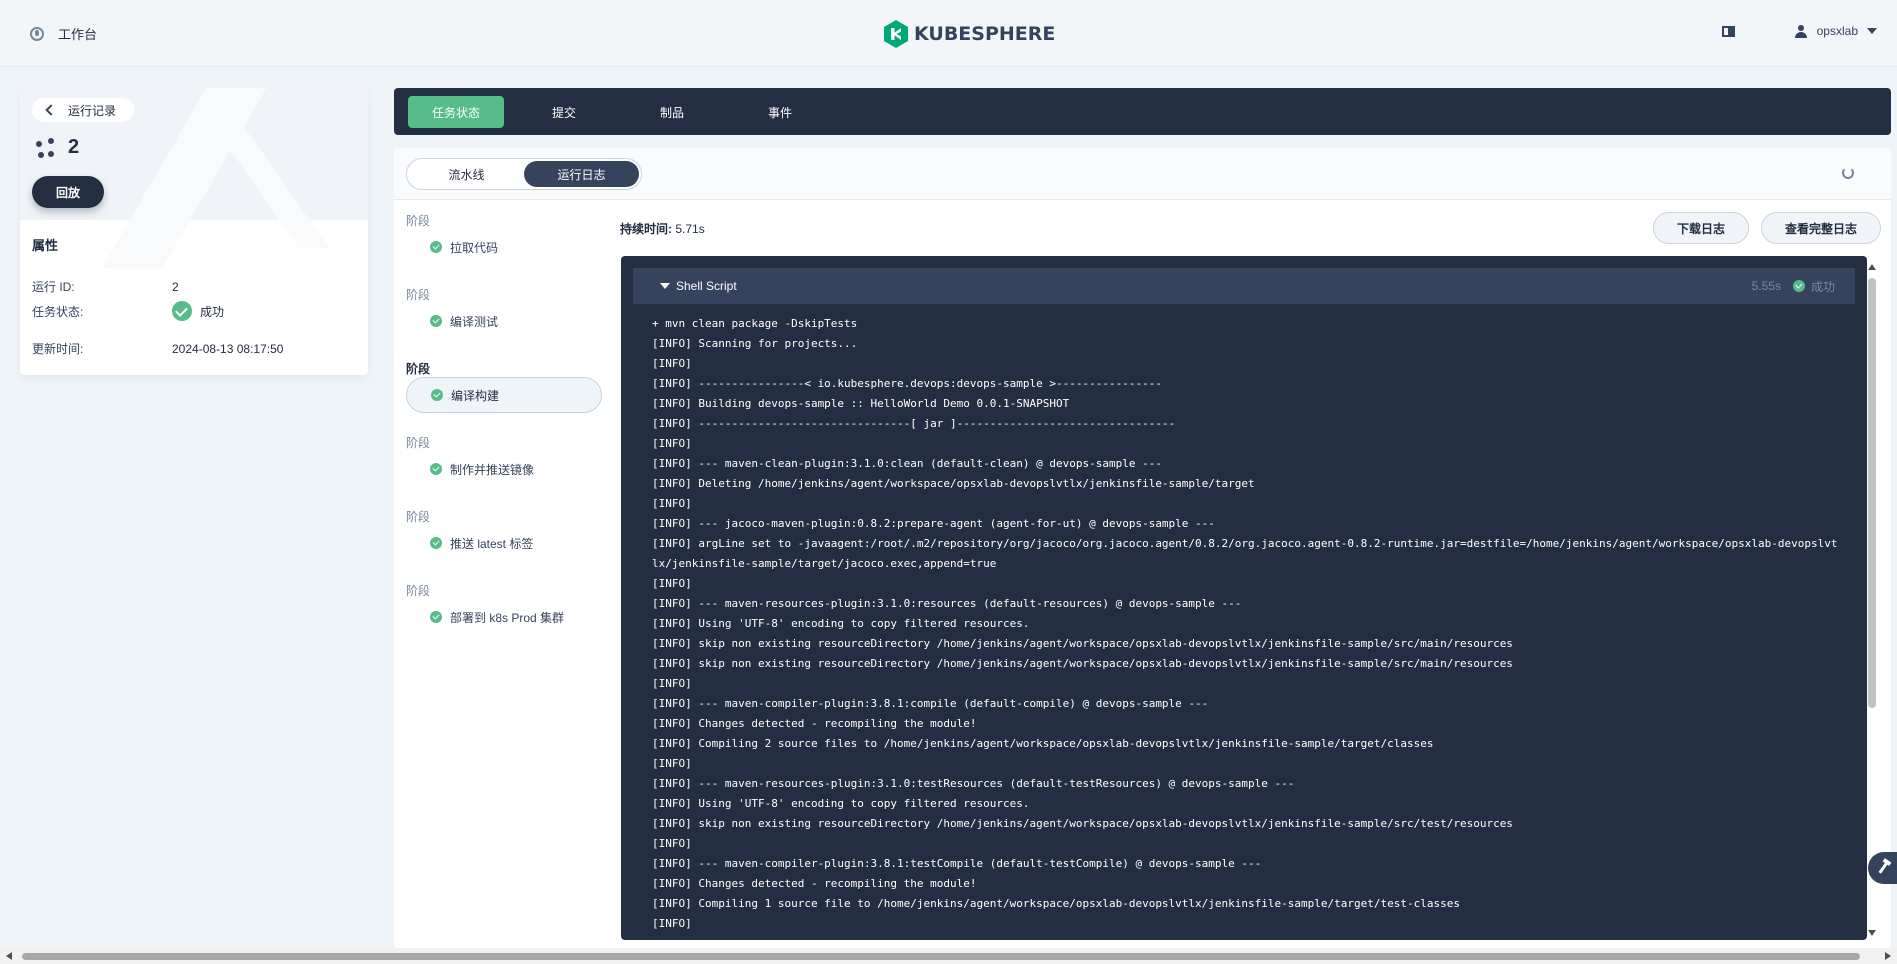 The width and height of the screenshot is (1897, 964). What do you see at coordinates (665, 286) in the screenshot?
I see `caret-down-icon` at bounding box center [665, 286].